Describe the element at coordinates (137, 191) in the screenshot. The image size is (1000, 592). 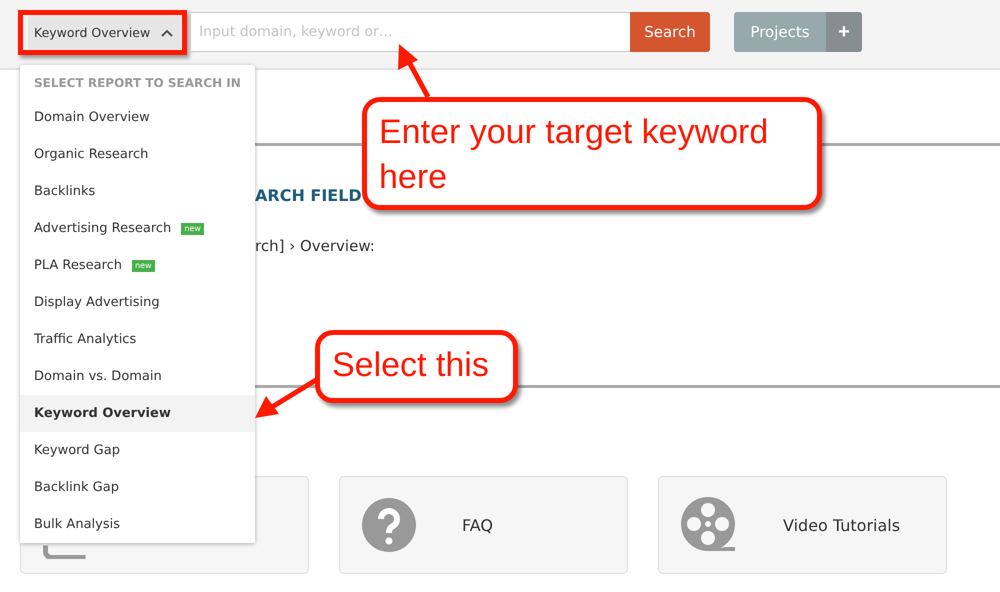
I see `report-option: Backlinks` at that location.